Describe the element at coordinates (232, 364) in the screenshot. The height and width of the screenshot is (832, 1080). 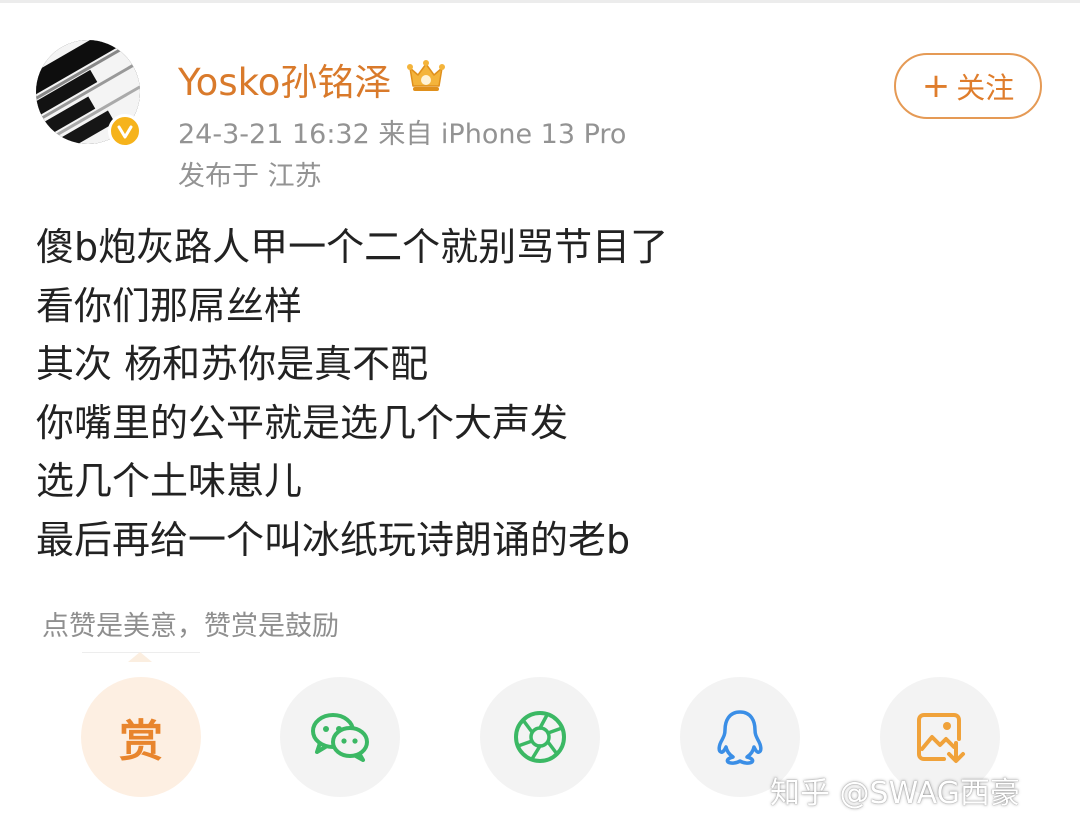
I see `post-text-line: 其次 杨和苏你是真不配` at that location.